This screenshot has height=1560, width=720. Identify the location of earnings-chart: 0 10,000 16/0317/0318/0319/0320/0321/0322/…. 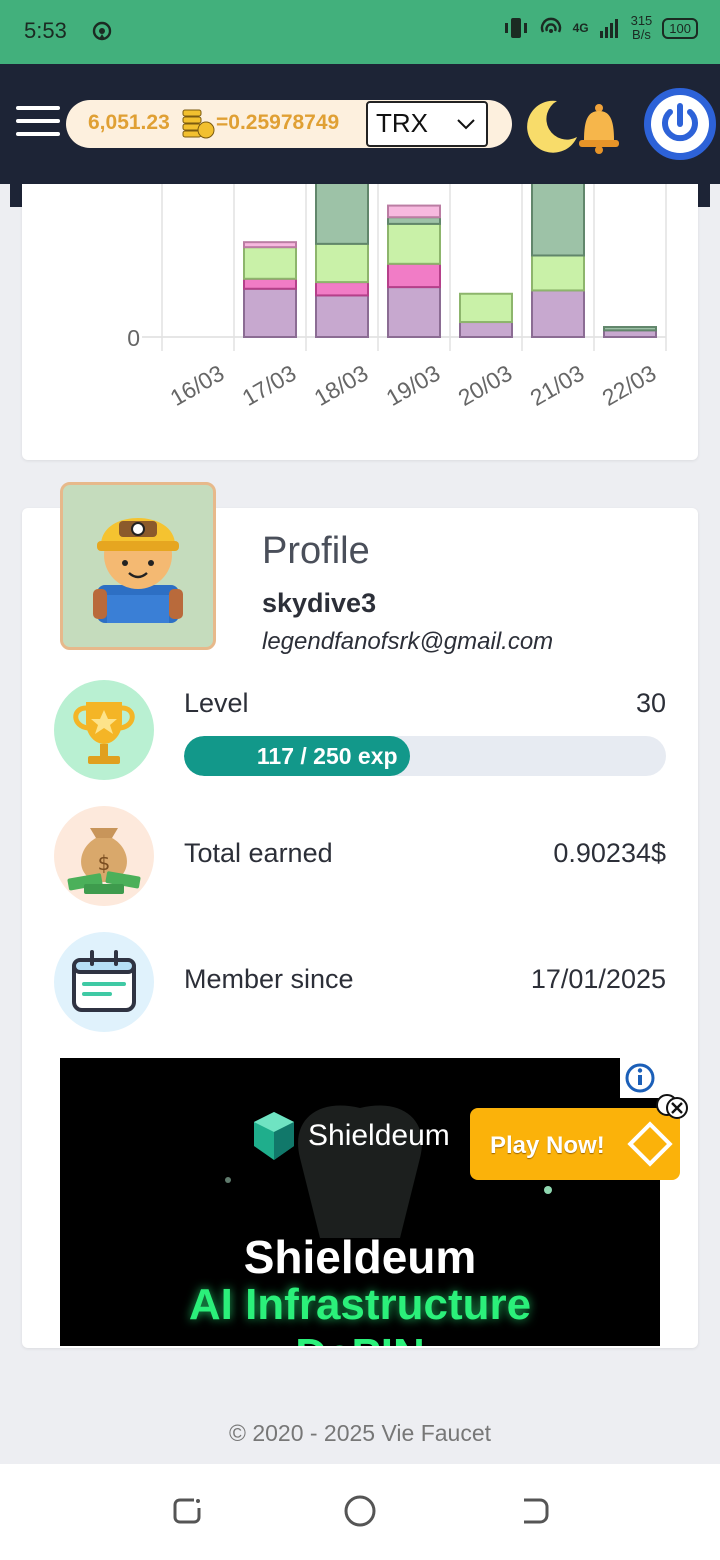
(368, 297).